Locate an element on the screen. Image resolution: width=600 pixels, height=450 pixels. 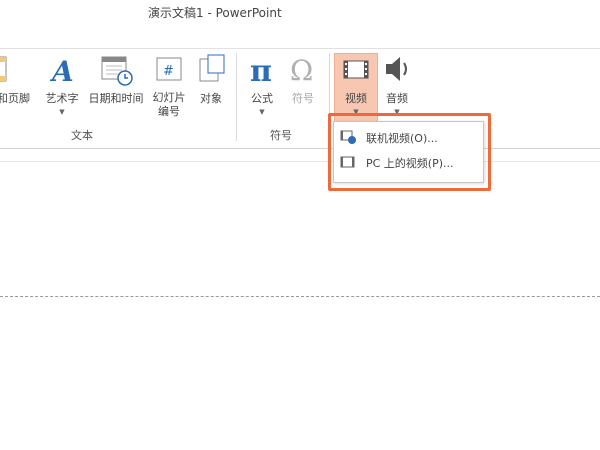
slide-number-button: # 幻灯片 编号 is located at coordinates (169, 83).